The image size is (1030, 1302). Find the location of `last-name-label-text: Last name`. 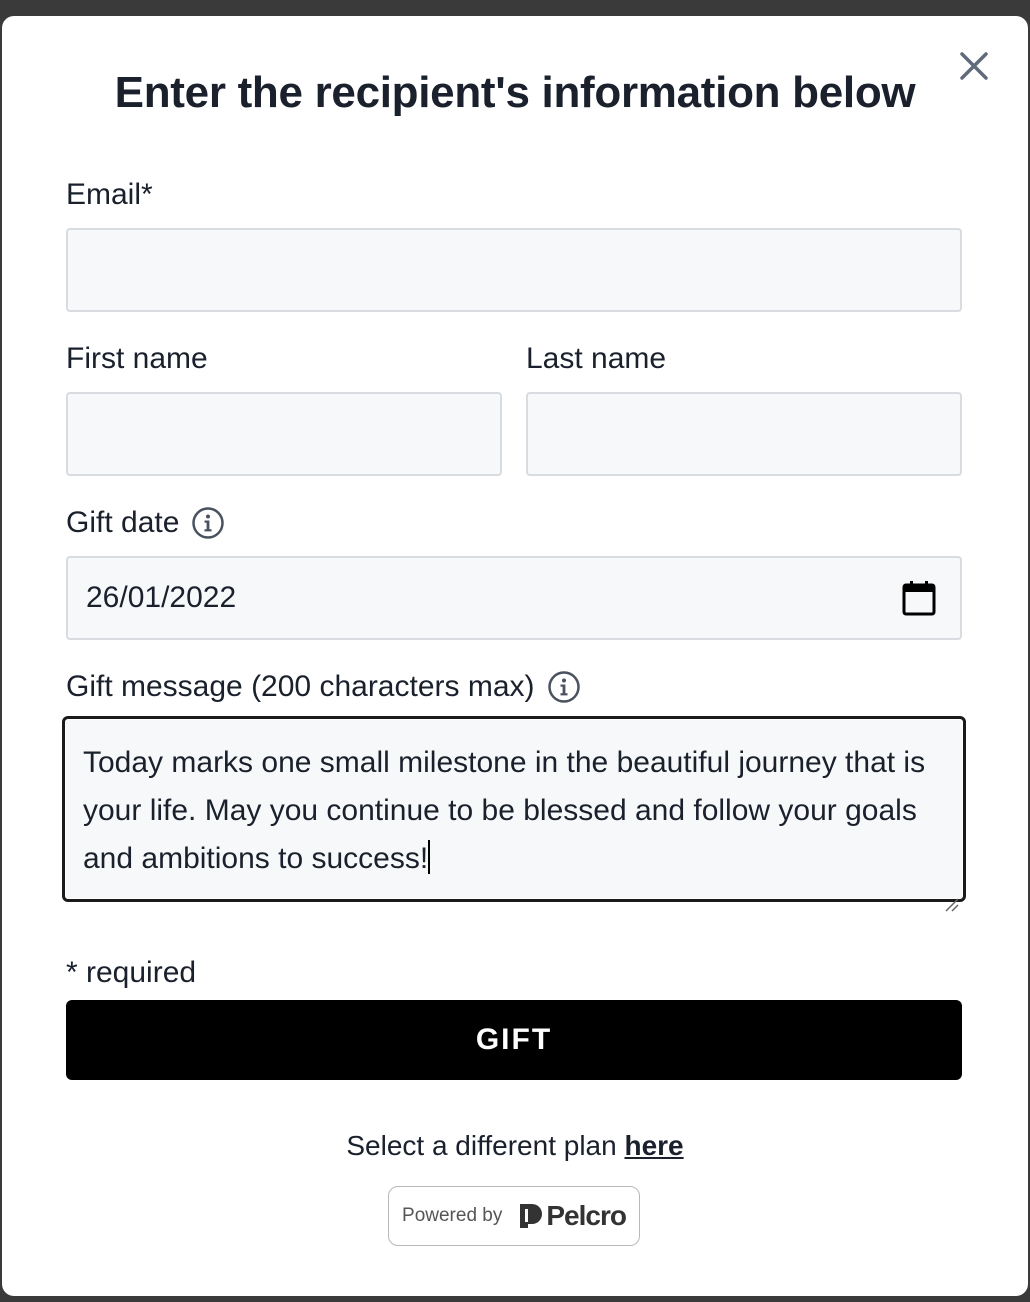

last-name-label-text: Last name is located at coordinates (596, 358).